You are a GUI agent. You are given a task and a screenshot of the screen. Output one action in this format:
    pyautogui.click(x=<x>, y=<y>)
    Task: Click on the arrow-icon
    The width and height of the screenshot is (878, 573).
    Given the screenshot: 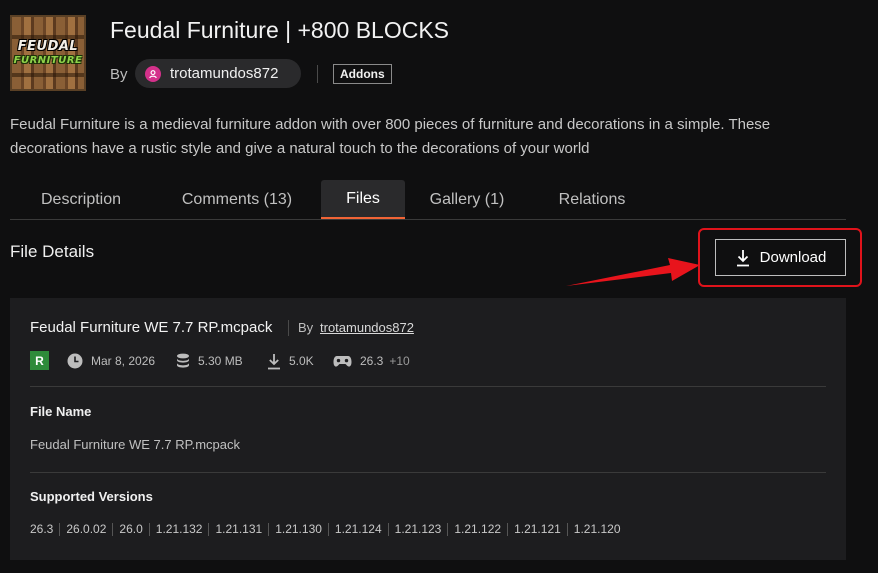 What is the action you would take?
    pyautogui.click(x=633, y=272)
    